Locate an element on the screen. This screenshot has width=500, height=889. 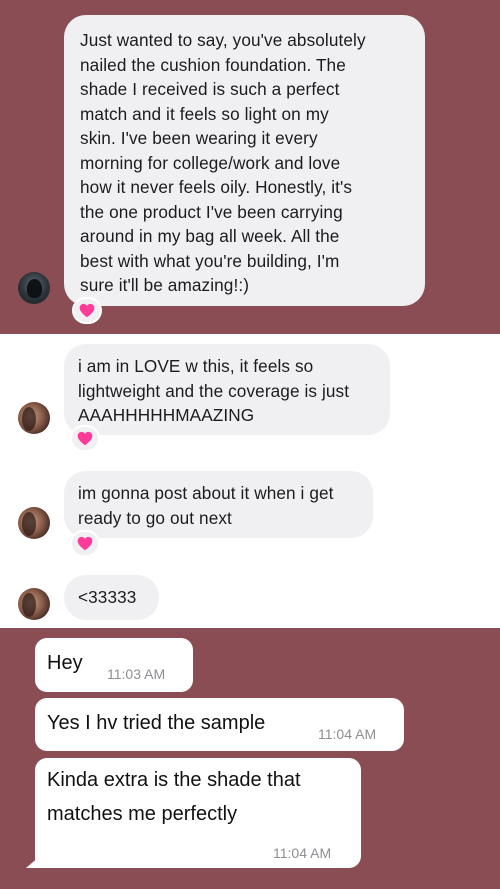
bubble-tail is located at coordinates (33, 862).